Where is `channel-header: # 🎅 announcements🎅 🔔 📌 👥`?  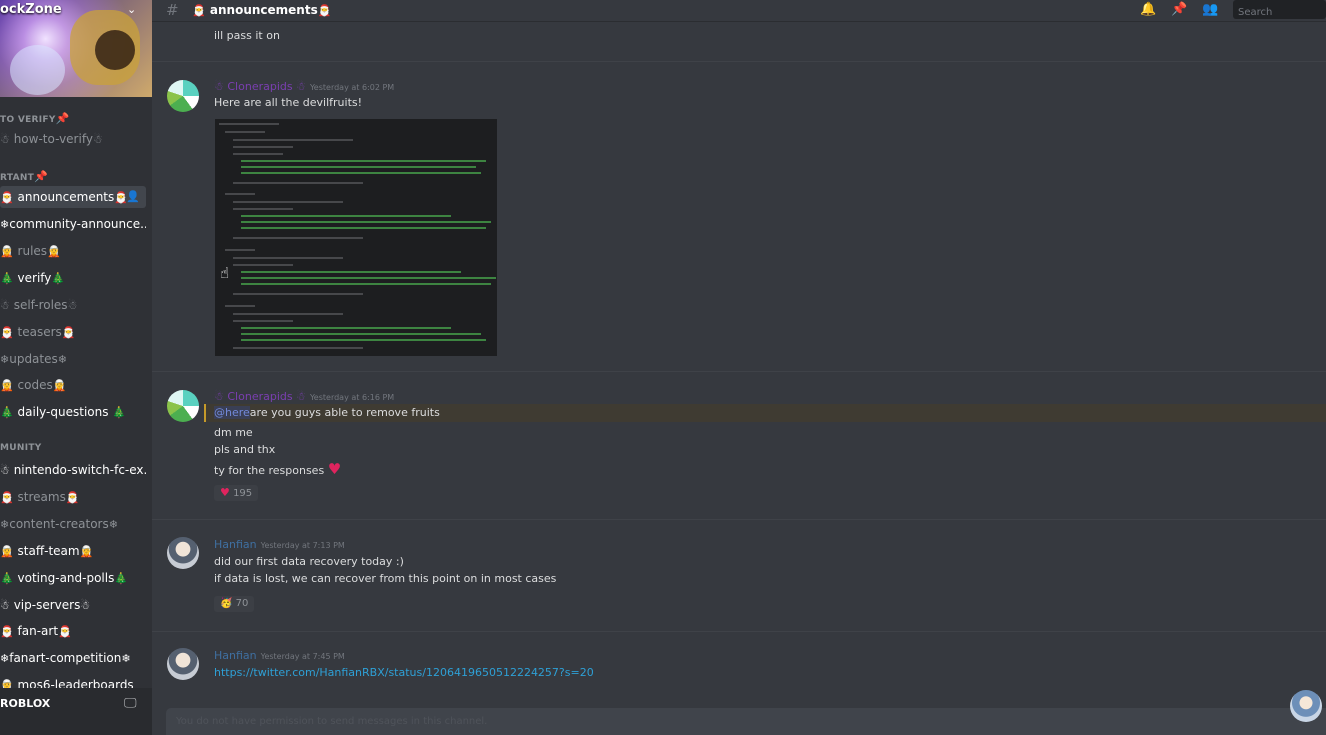
channel-header: # 🎅 announcements🎅 🔔 📌 👥 is located at coordinates (739, 11).